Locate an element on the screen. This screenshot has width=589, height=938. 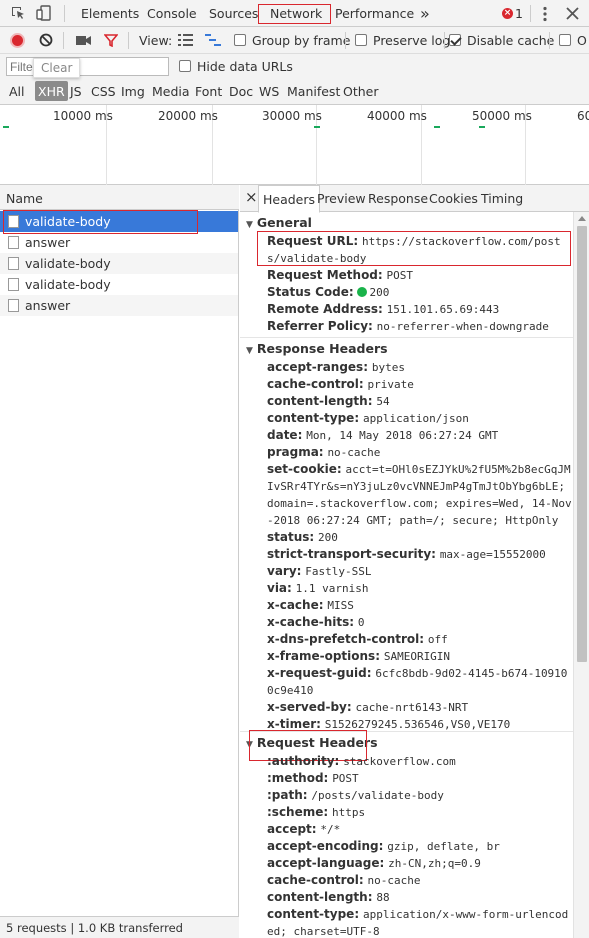
more-tabs-icon: » is located at coordinates (425, 13).